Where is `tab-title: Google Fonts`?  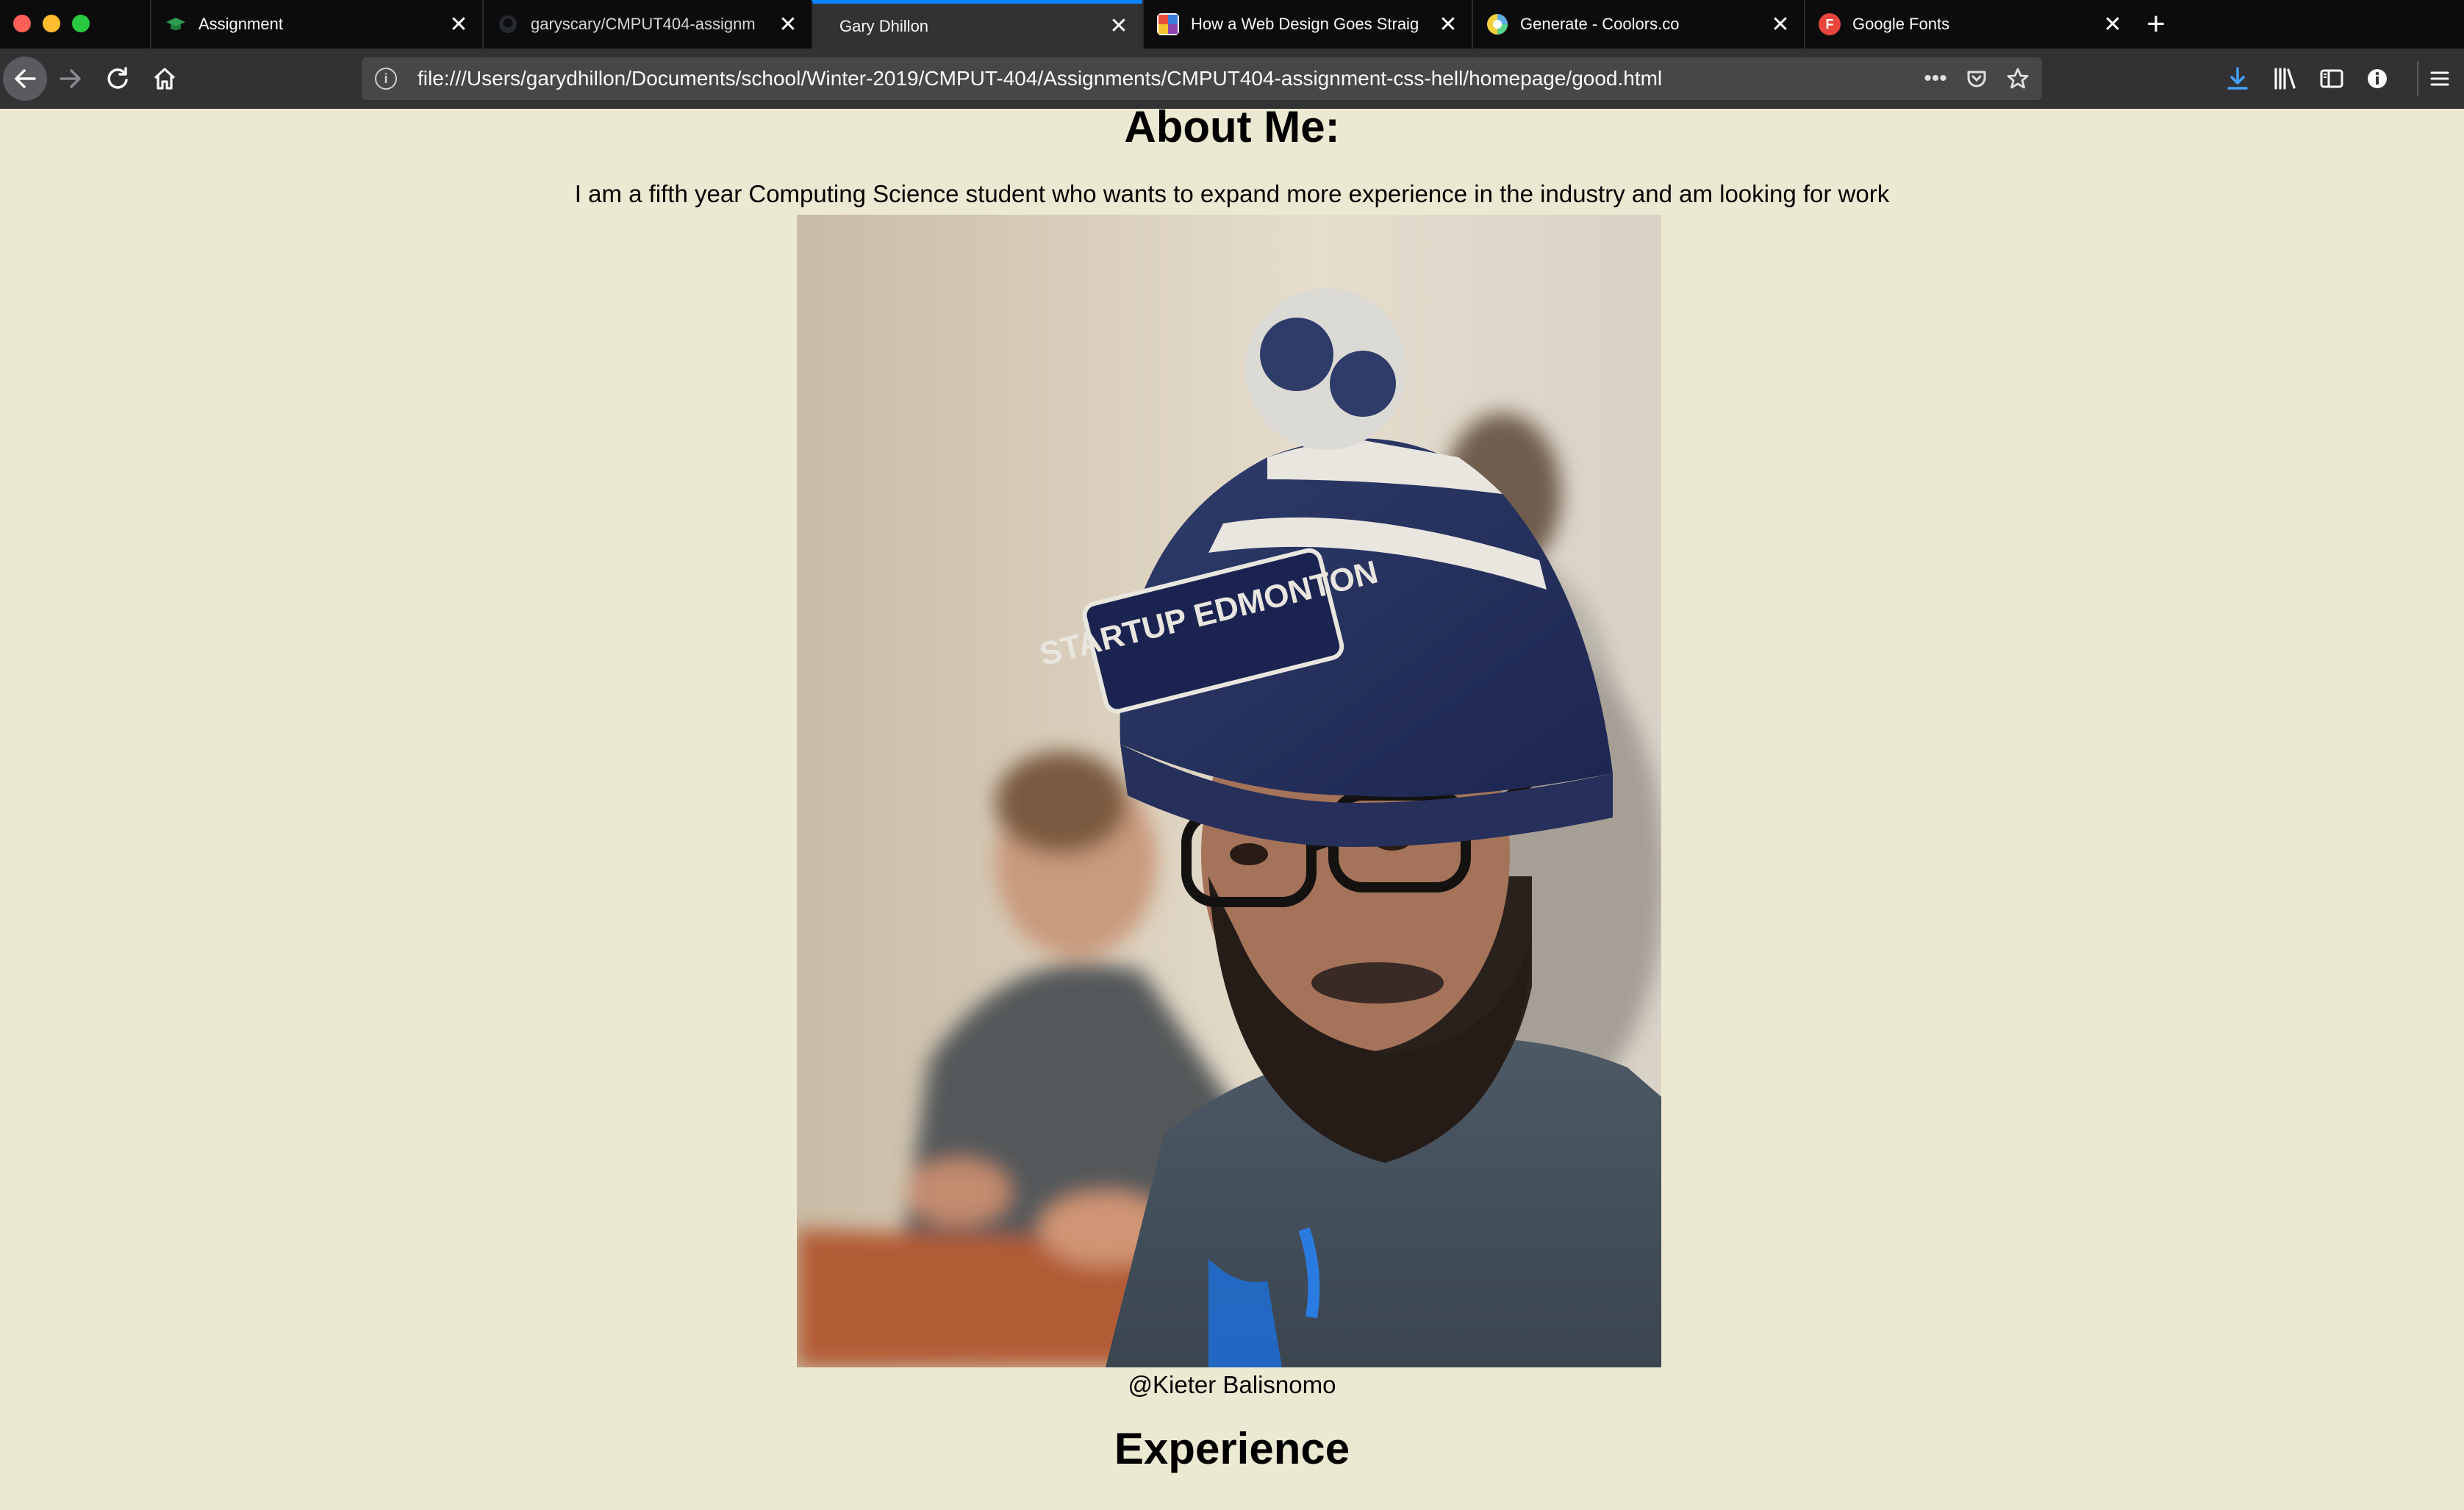
tab-title: Google Fonts is located at coordinates (1901, 24).